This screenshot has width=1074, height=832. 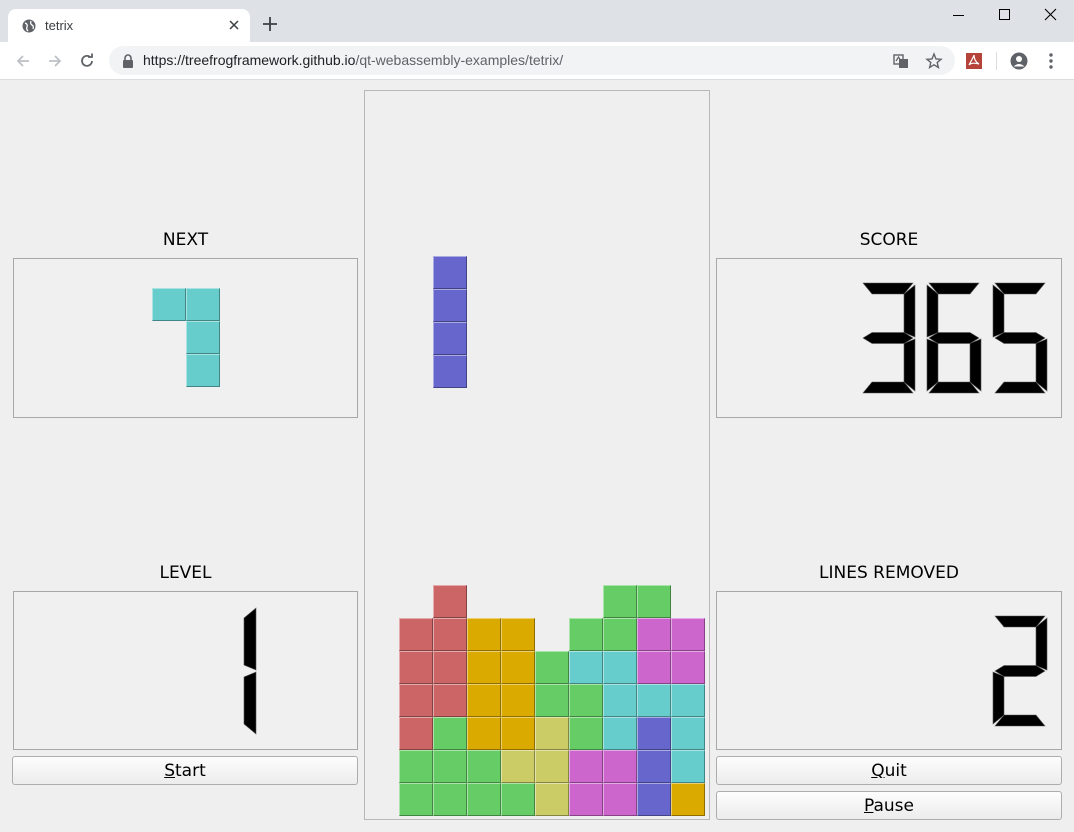 What do you see at coordinates (955, 338) in the screenshot?
I see `score-lcd-display` at bounding box center [955, 338].